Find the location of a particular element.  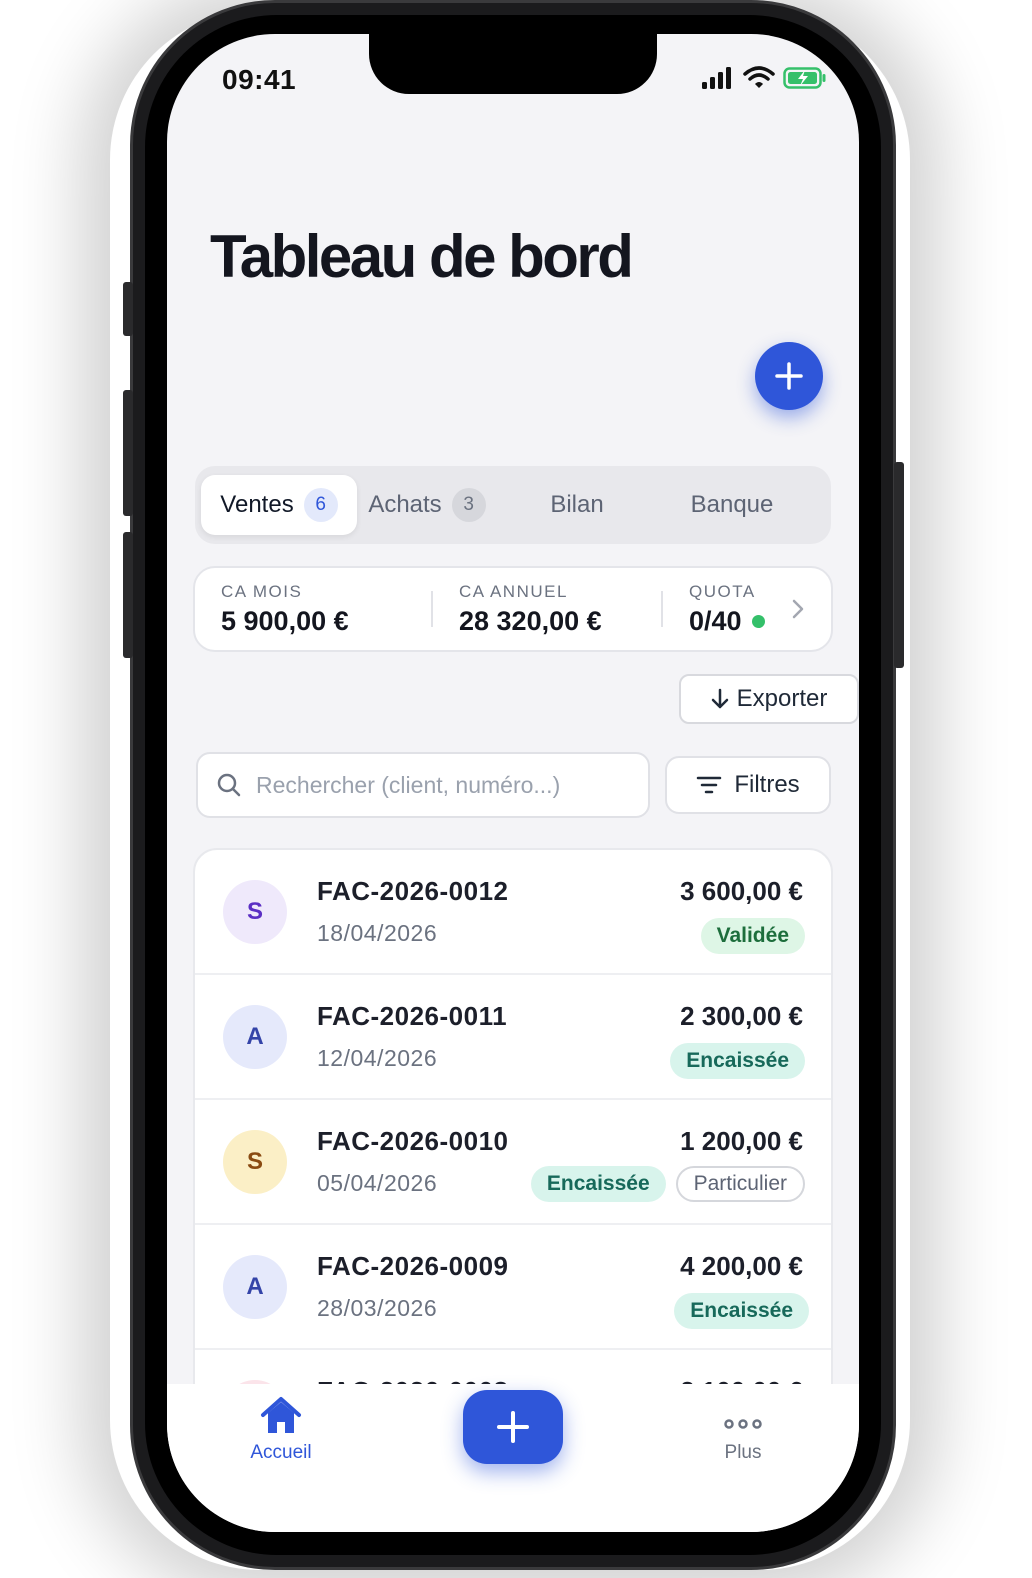

invoice-badges: Validée is located at coordinates (752, 936).